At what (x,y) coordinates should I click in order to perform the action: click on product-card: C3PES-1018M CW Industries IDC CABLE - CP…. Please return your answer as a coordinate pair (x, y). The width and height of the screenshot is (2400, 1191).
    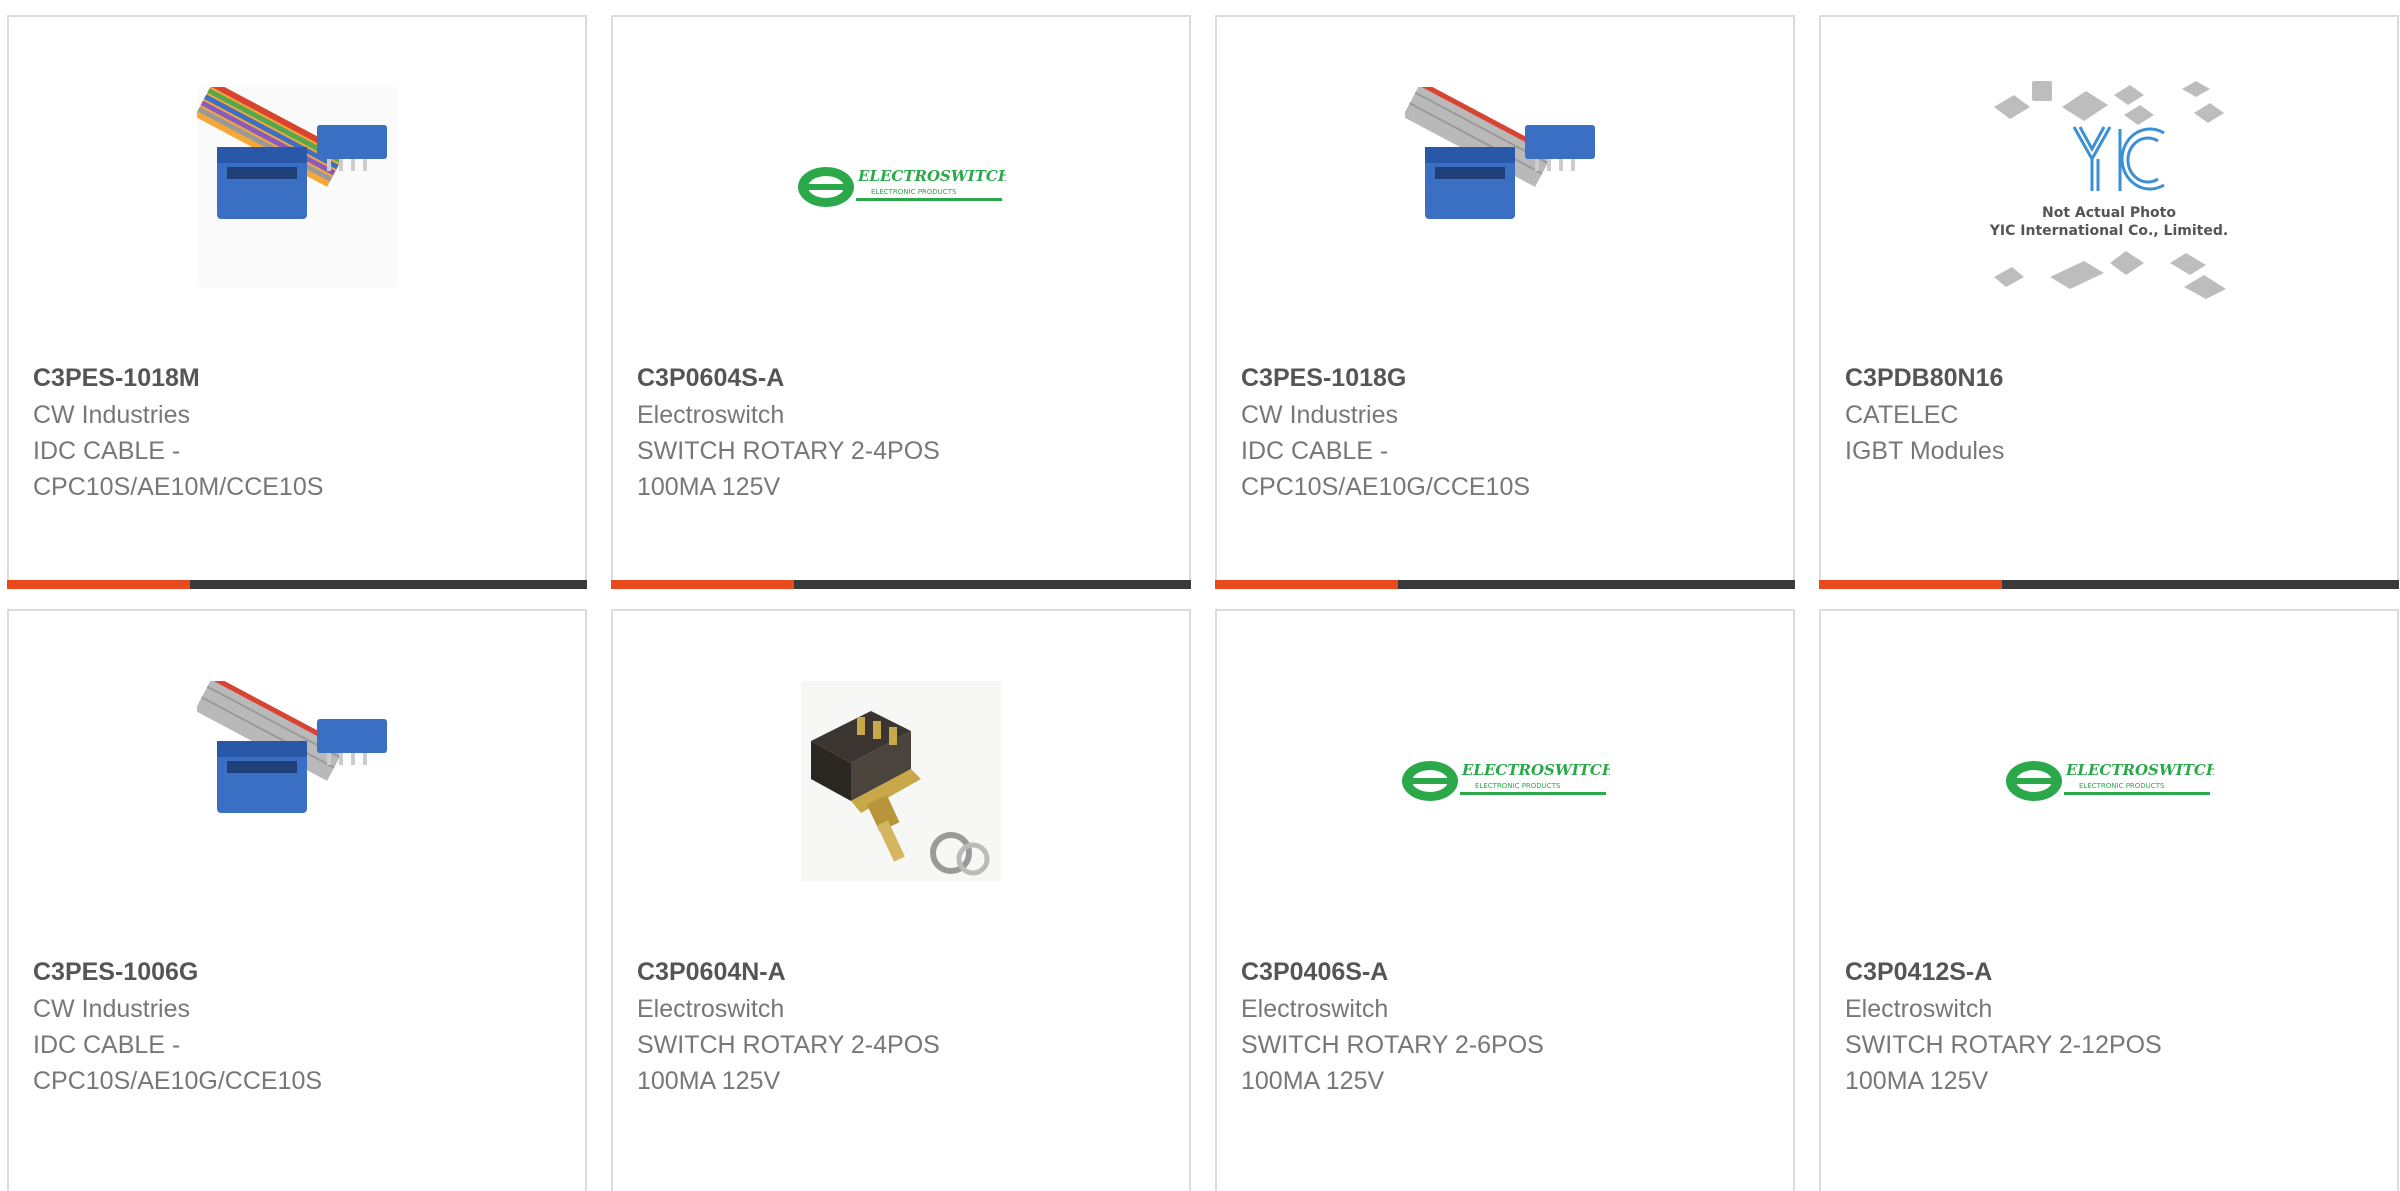
    Looking at the image, I should click on (297, 302).